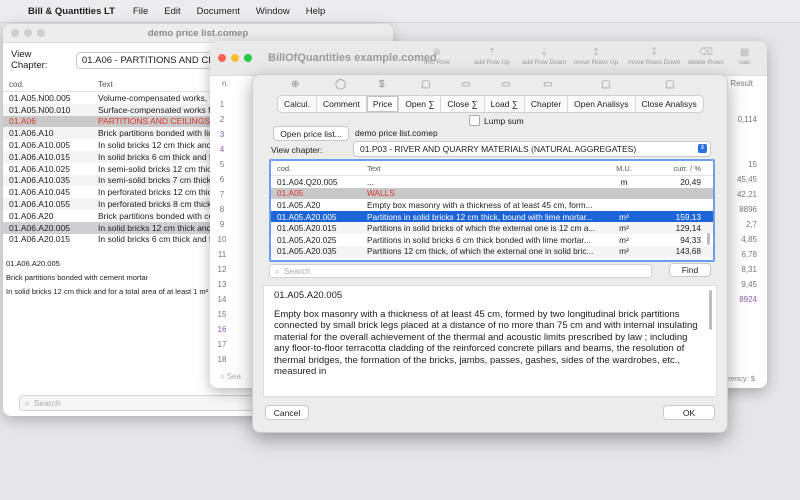 The image size is (800, 500). I want to click on bill-search-field: ⌕ Sea, so click(230, 377).